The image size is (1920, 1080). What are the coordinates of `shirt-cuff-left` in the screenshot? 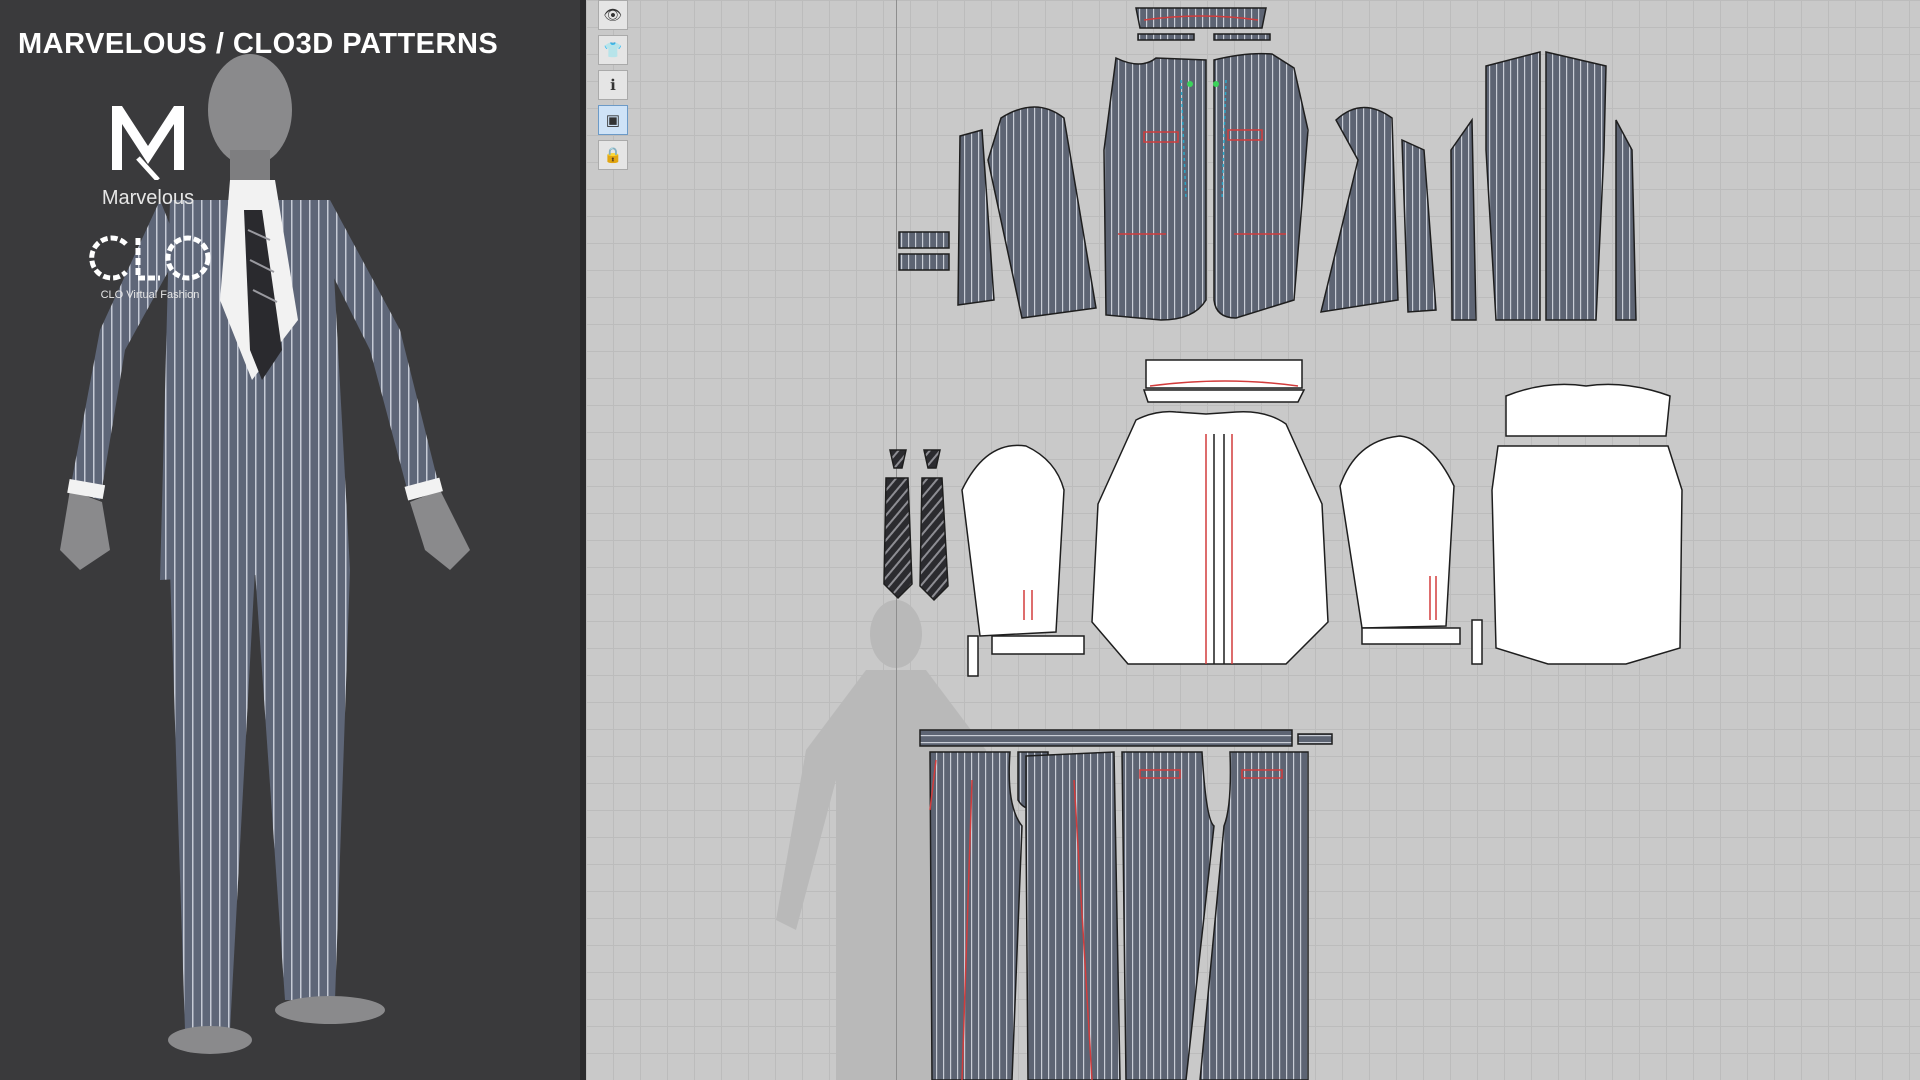 It's located at (1038, 645).